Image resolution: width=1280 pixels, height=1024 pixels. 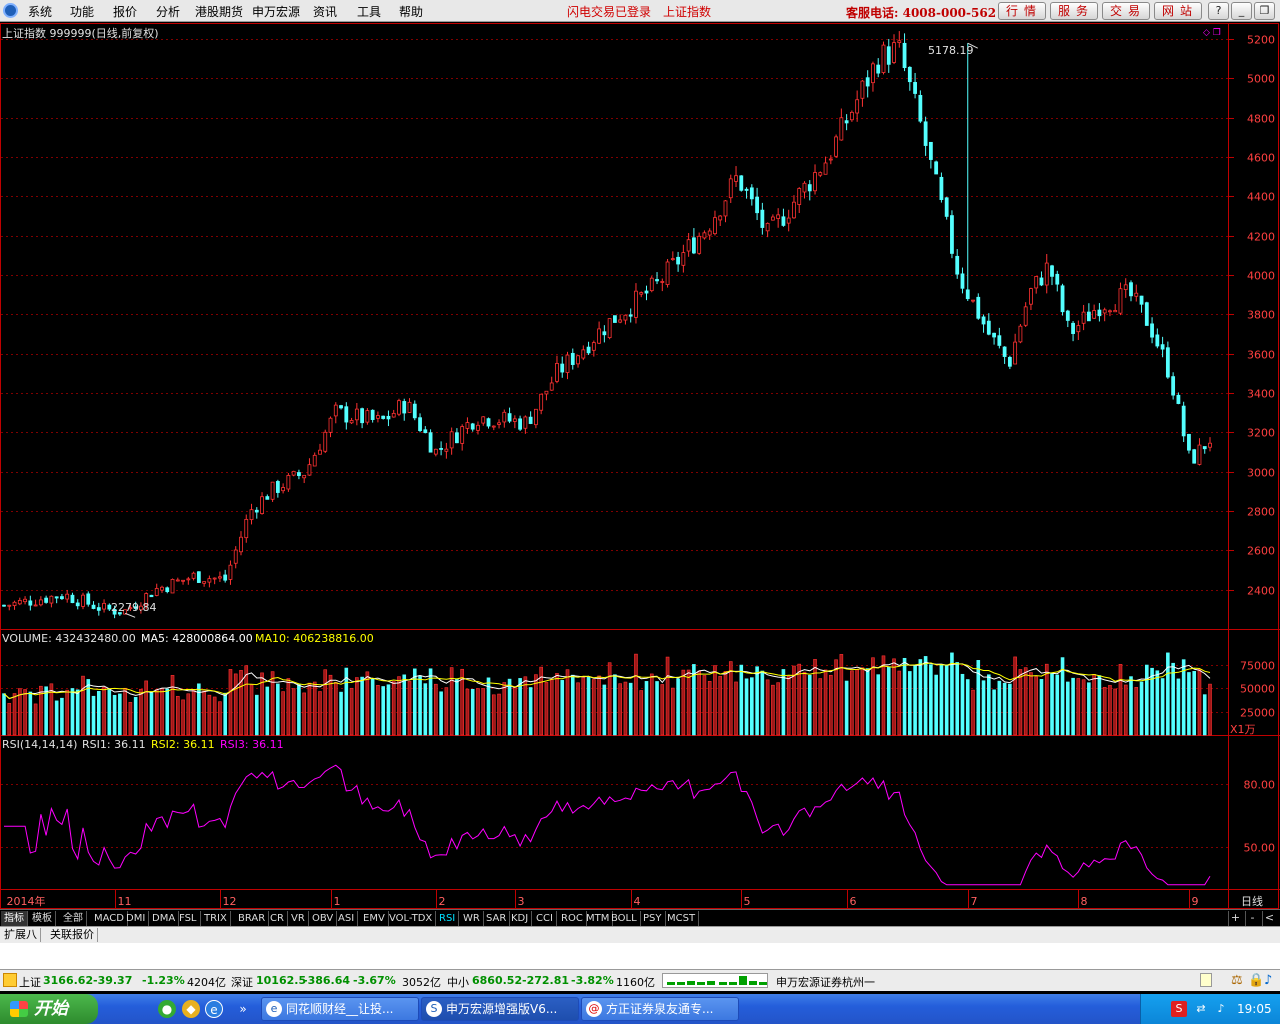 What do you see at coordinates (624, 918) in the screenshot?
I see `indicator-tab-boll: BOLL` at bounding box center [624, 918].